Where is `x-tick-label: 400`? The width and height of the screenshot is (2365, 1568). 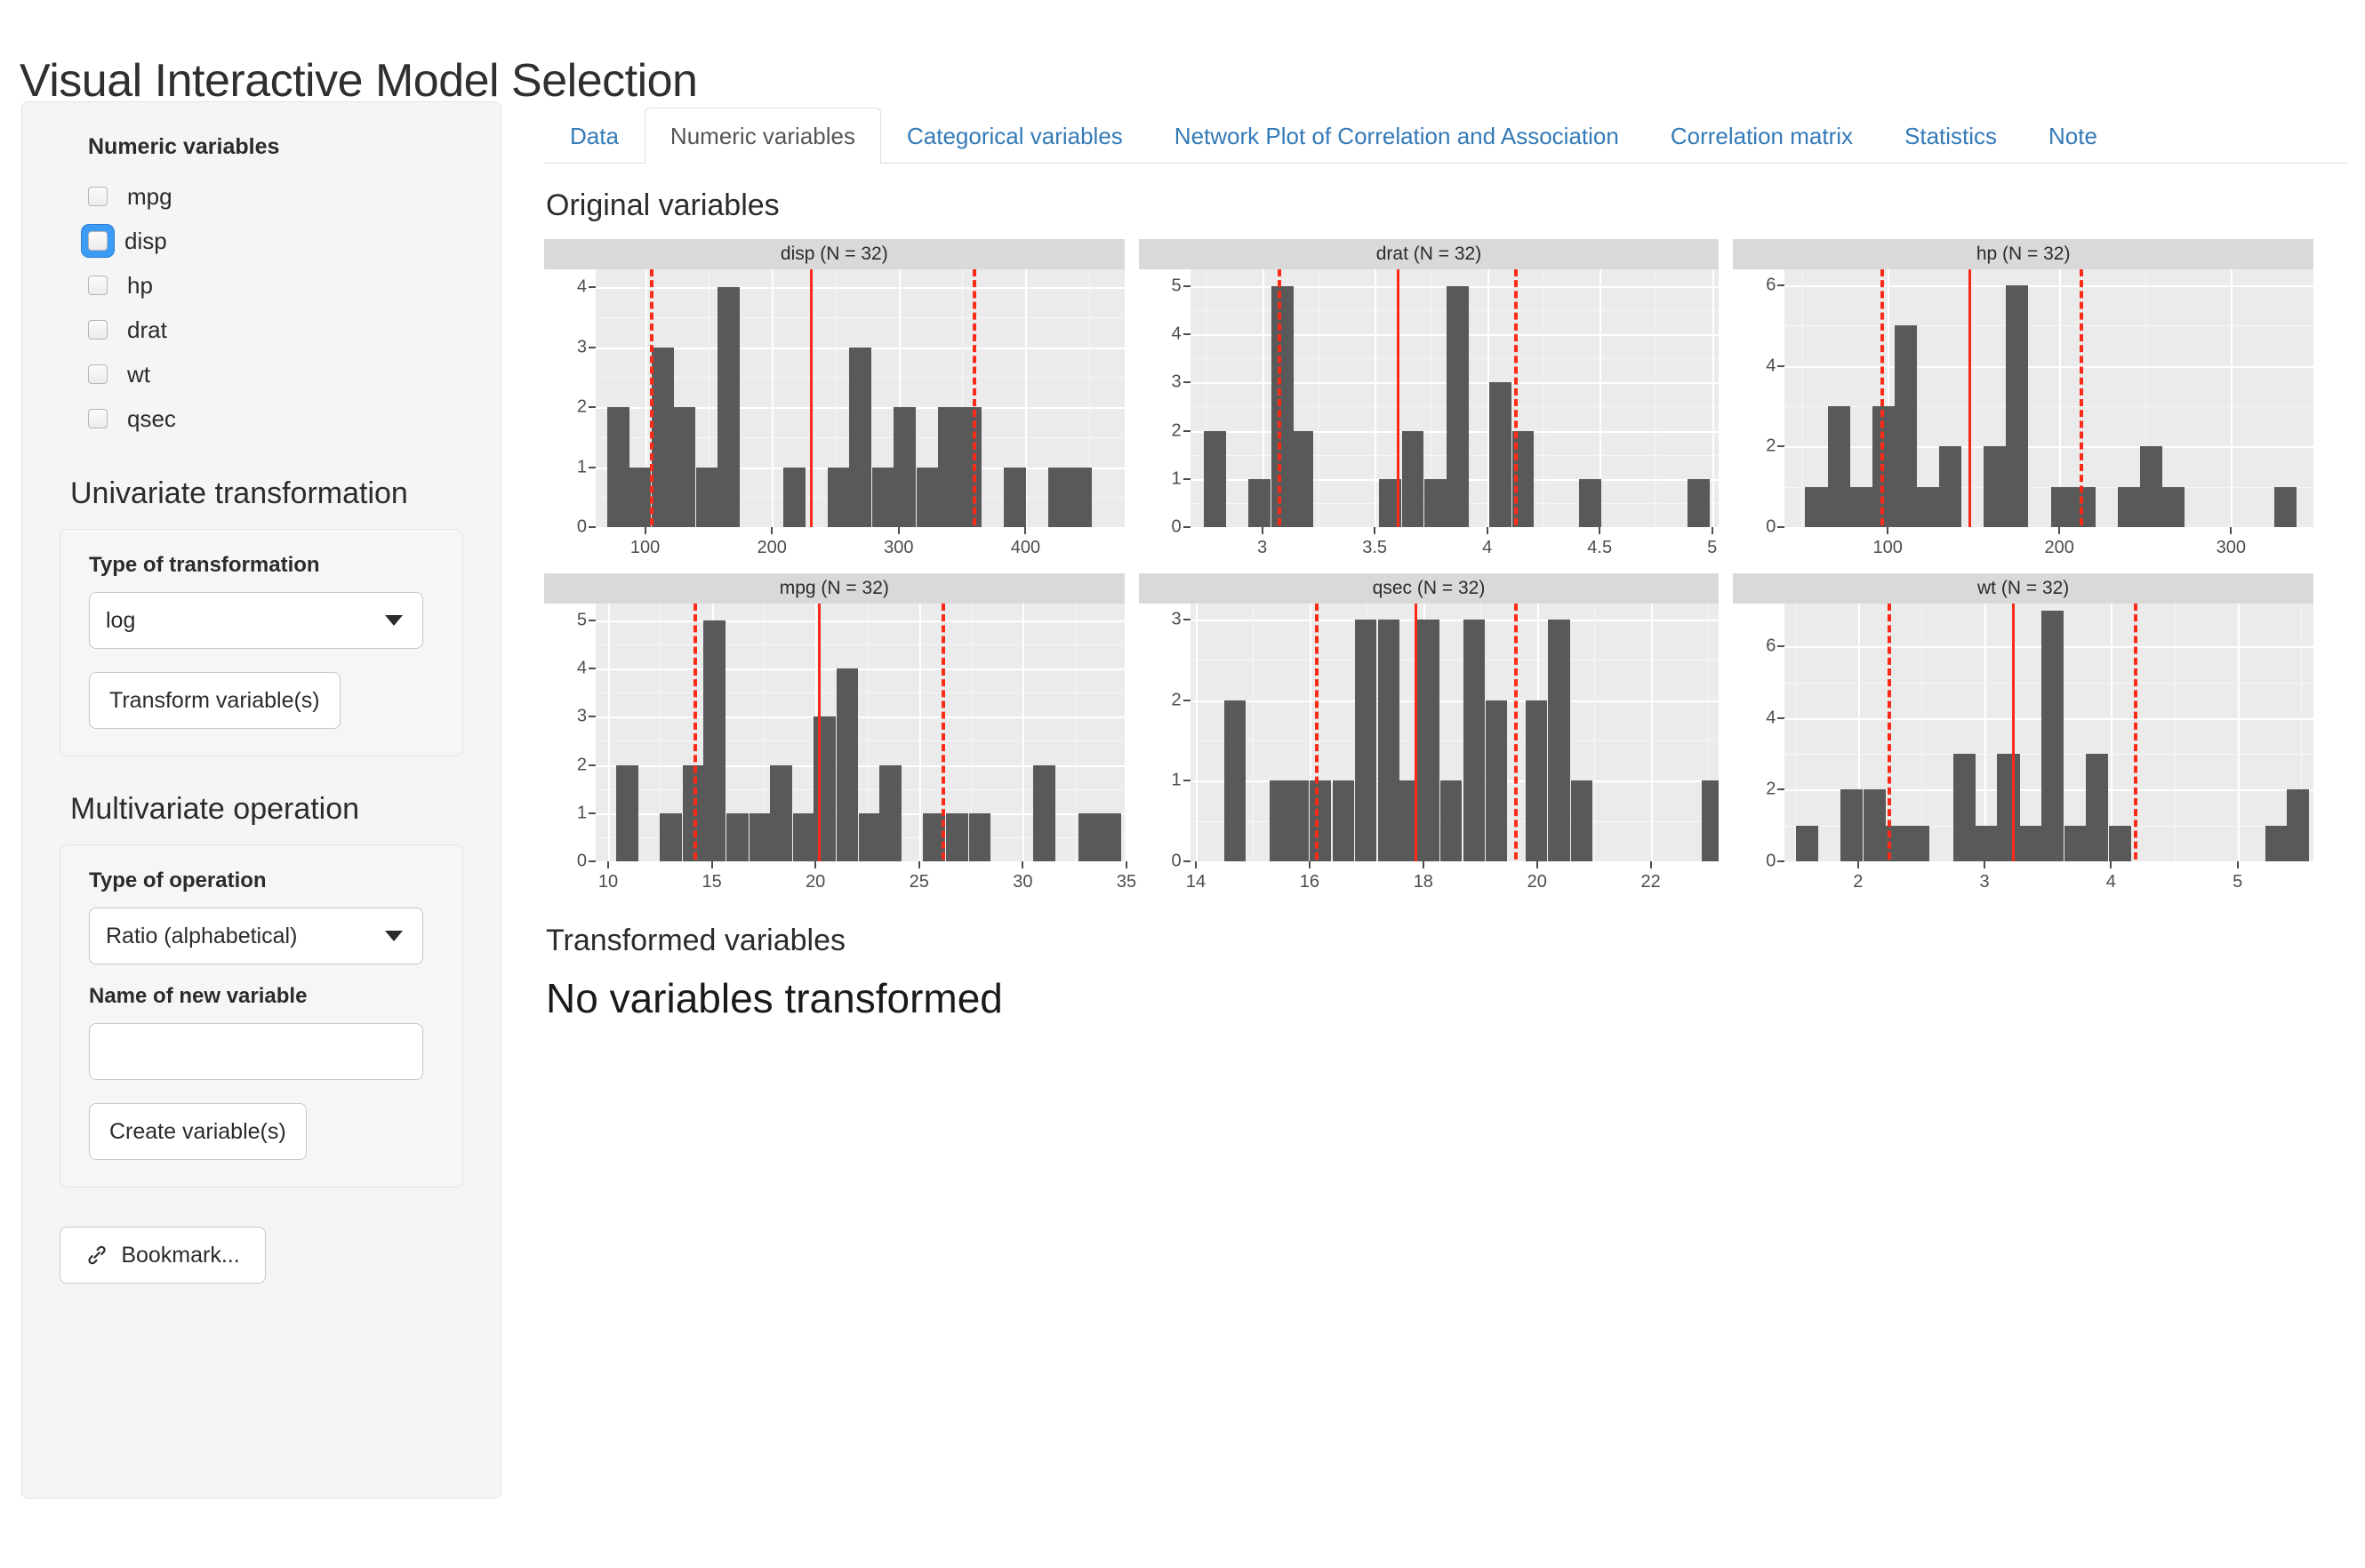 x-tick-label: 400 is located at coordinates (1025, 547).